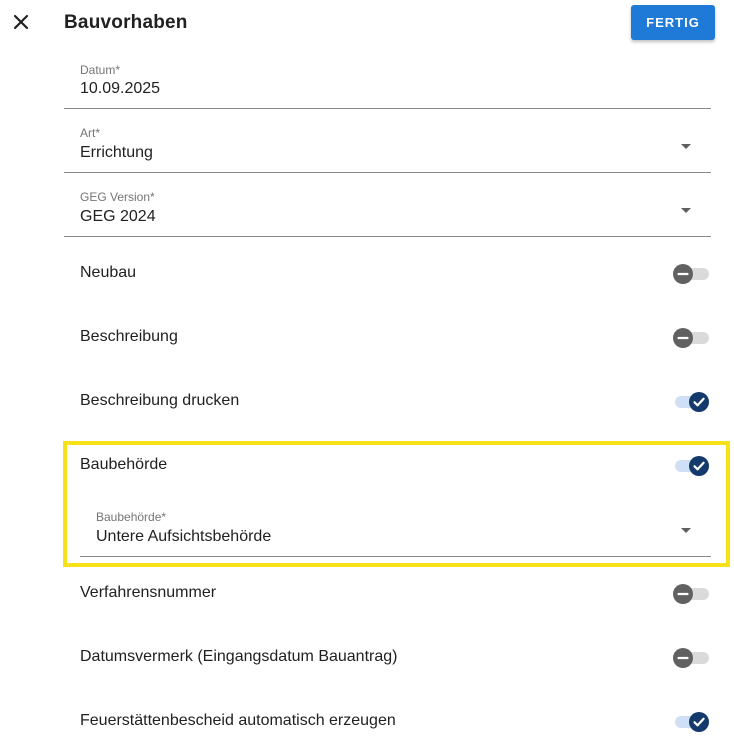 The height and width of the screenshot is (755, 734). I want to click on datumsvermerk-toggle, so click(692, 658).